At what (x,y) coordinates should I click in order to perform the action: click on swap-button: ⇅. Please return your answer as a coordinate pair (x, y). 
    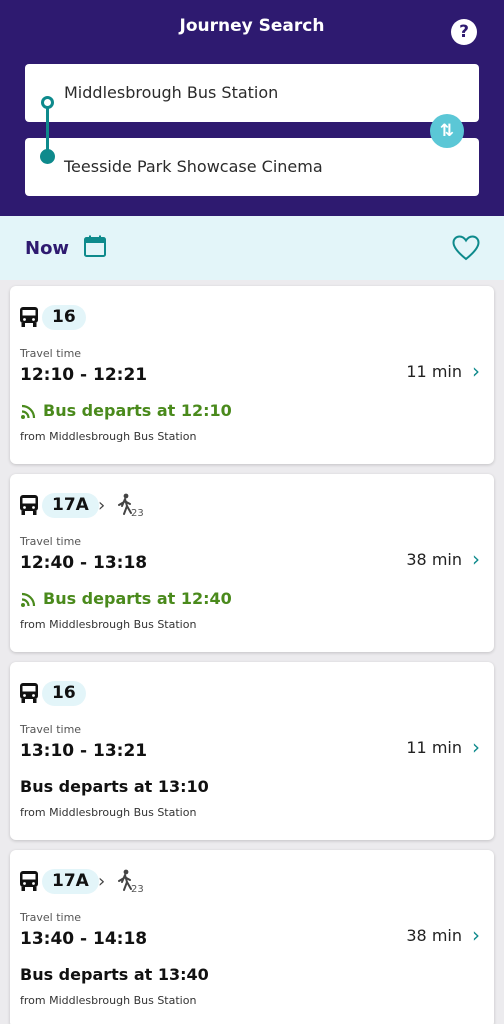
    Looking at the image, I should click on (447, 131).